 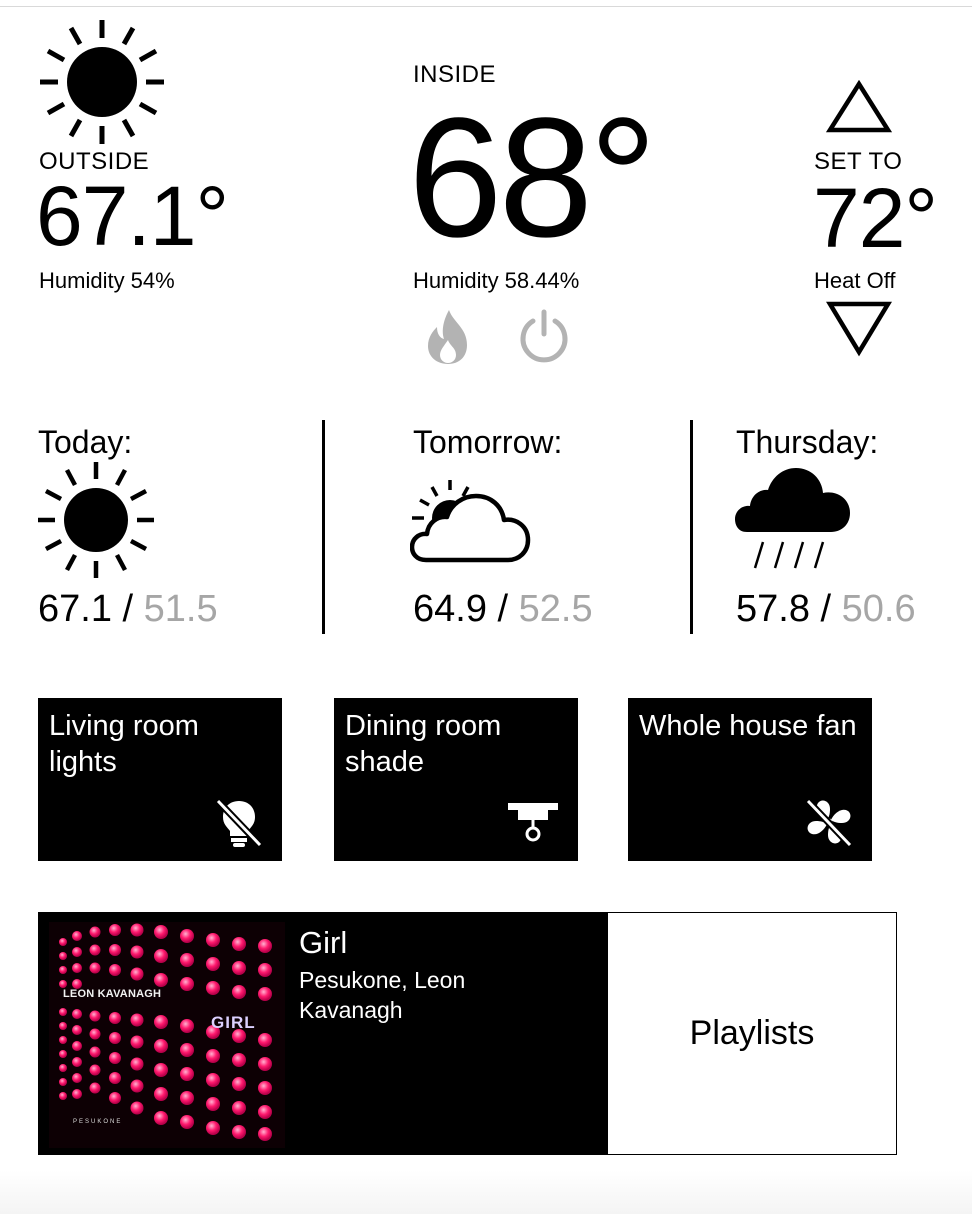 I want to click on fan-off-icon, so click(x=829, y=823).